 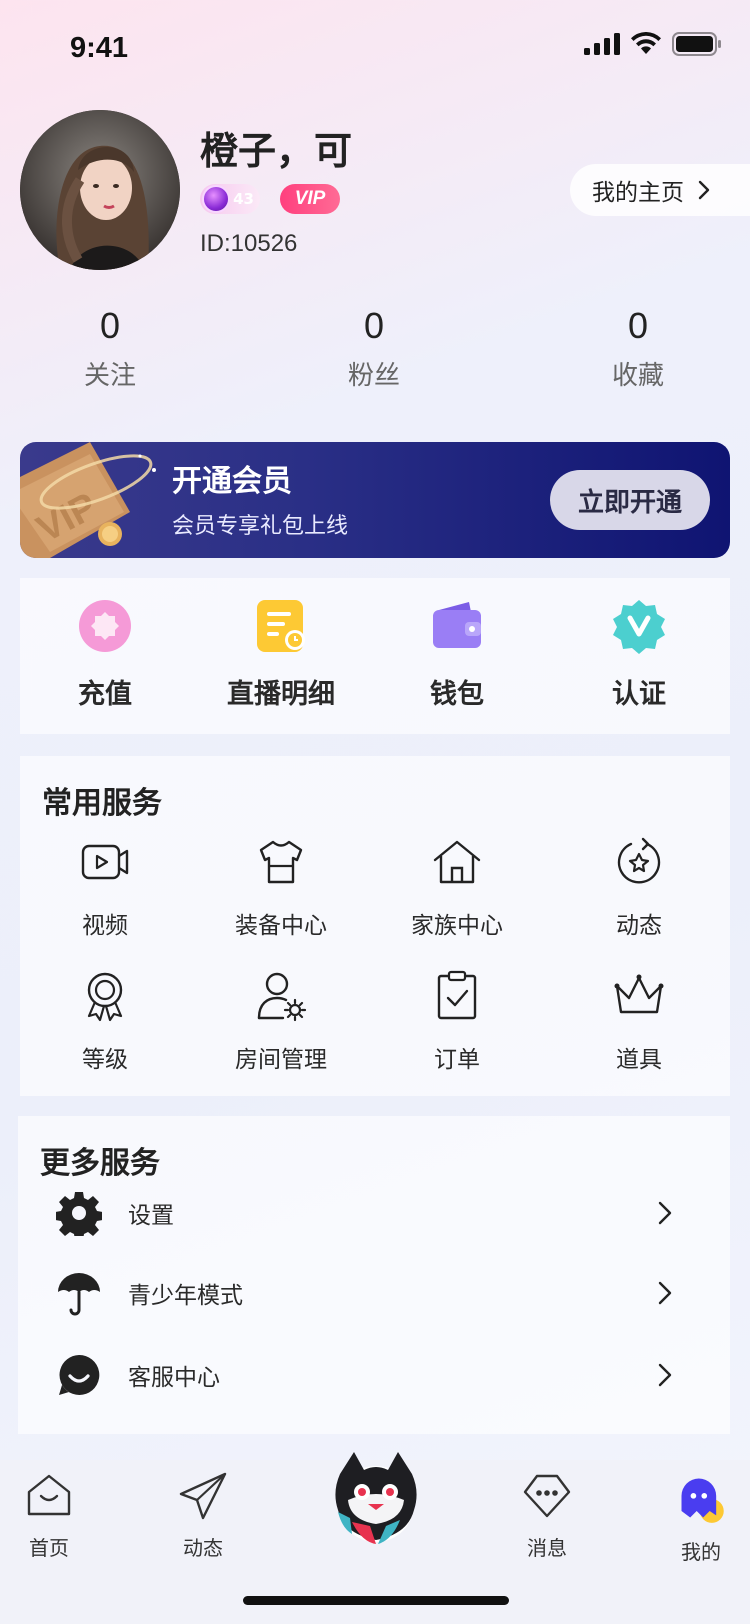 What do you see at coordinates (638, 193) in the screenshot?
I see `my-homepage-label: 我的主页` at bounding box center [638, 193].